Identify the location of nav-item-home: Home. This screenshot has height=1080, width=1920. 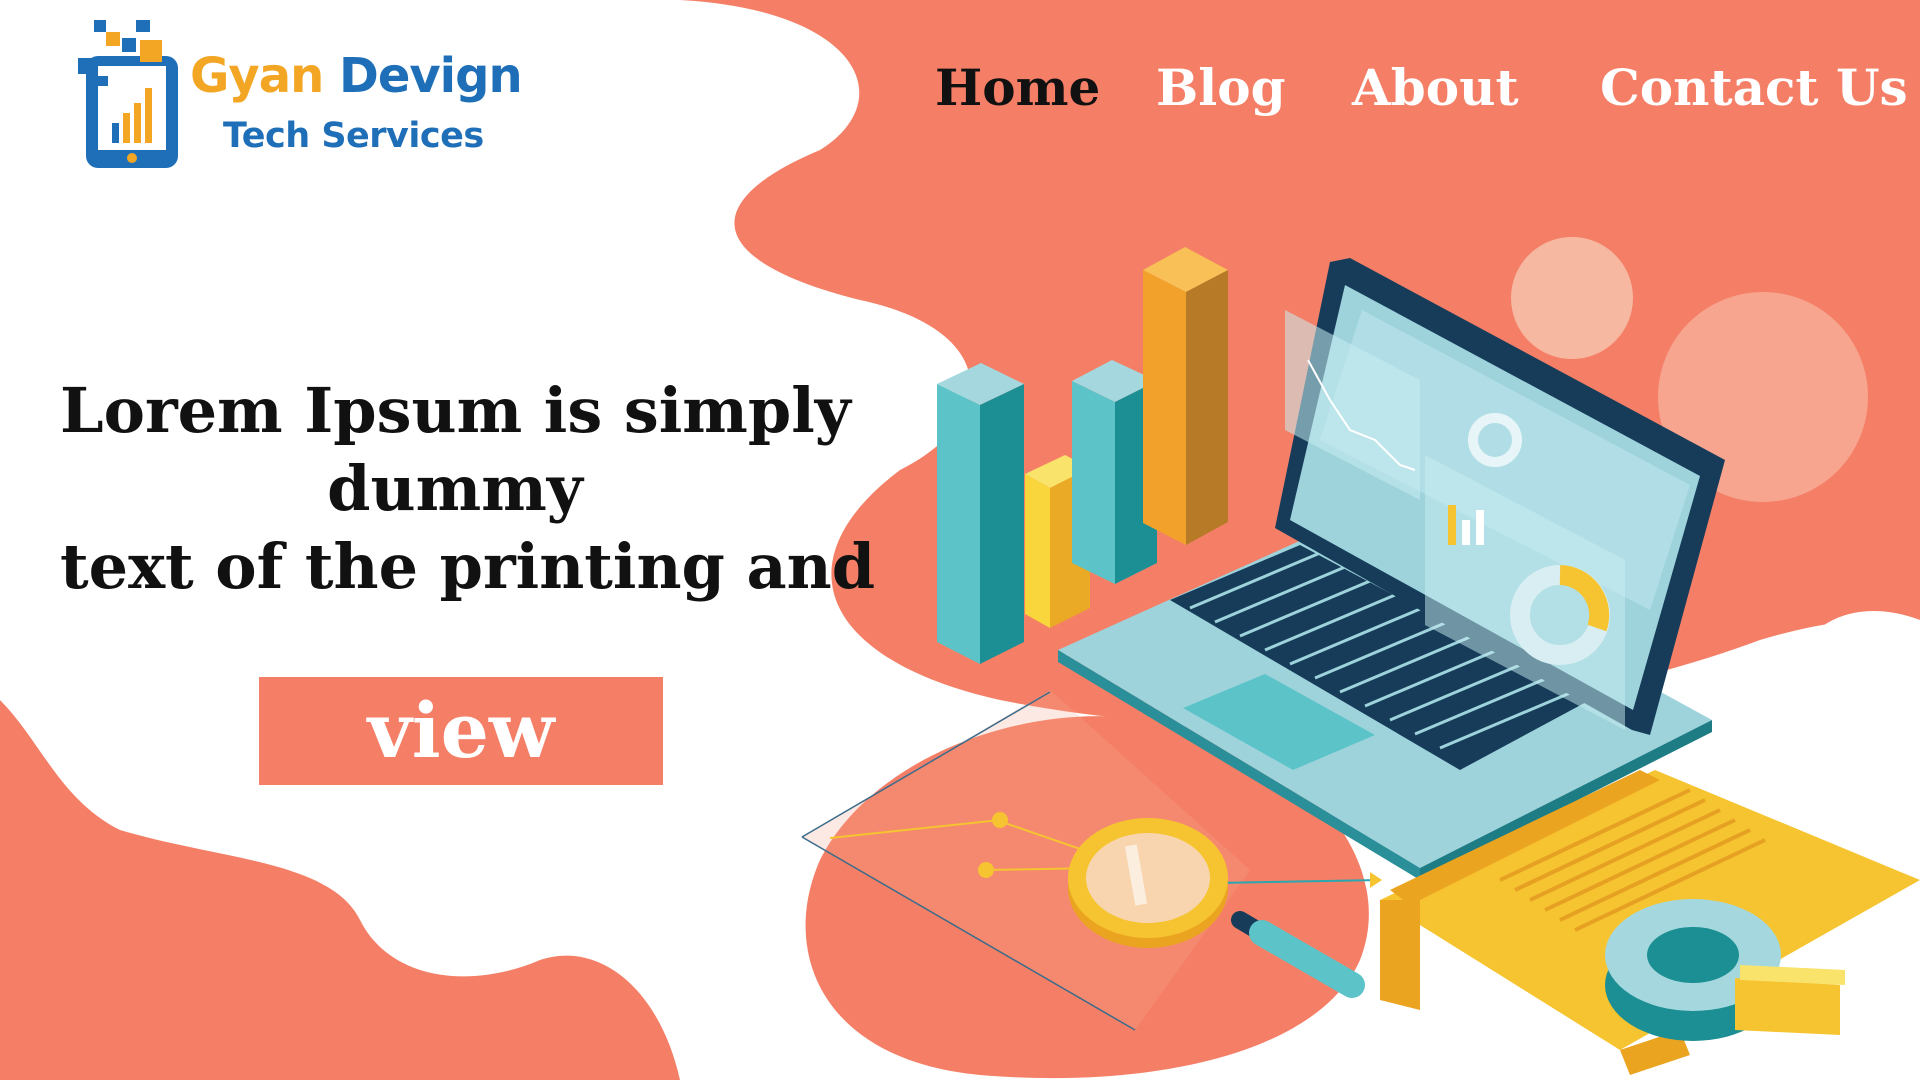
(1017, 87).